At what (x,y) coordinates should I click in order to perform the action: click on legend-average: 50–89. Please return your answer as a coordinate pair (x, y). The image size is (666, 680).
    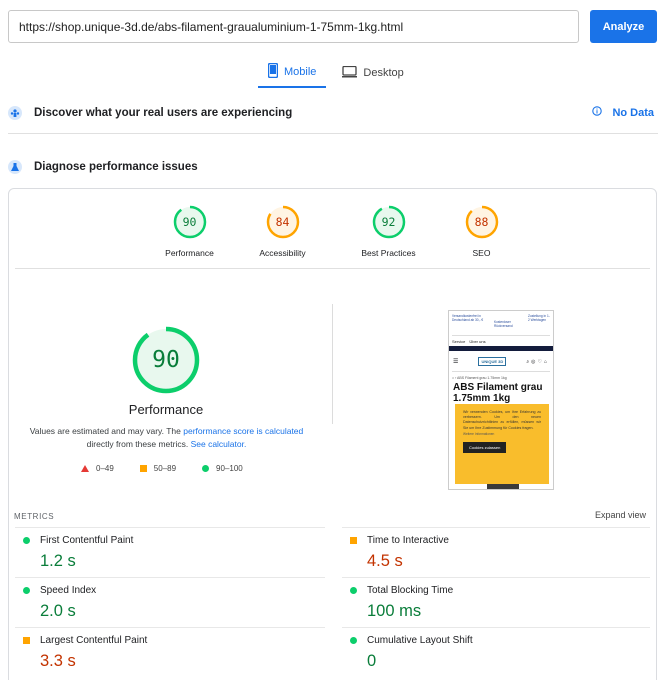
    Looking at the image, I should click on (158, 468).